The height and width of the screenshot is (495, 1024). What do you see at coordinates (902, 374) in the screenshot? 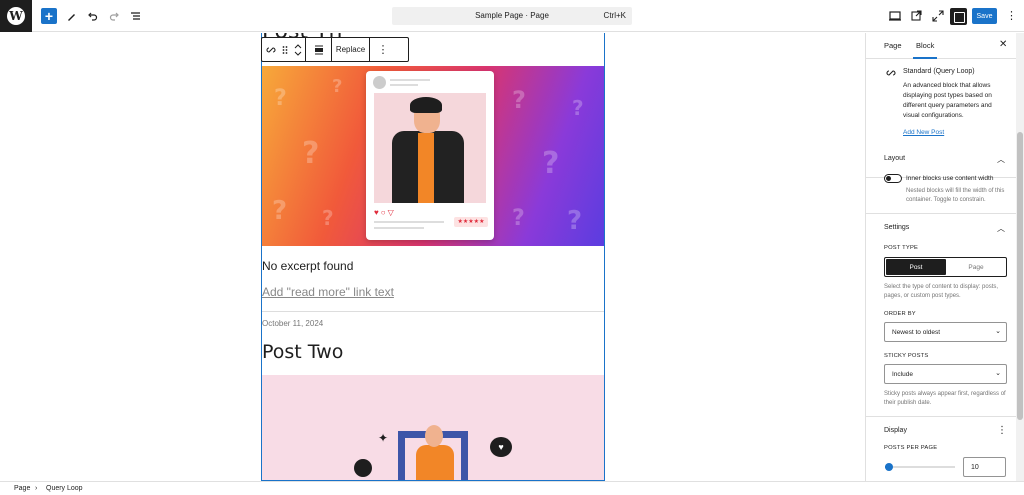
I see `sticky-posts-value: Include` at bounding box center [902, 374].